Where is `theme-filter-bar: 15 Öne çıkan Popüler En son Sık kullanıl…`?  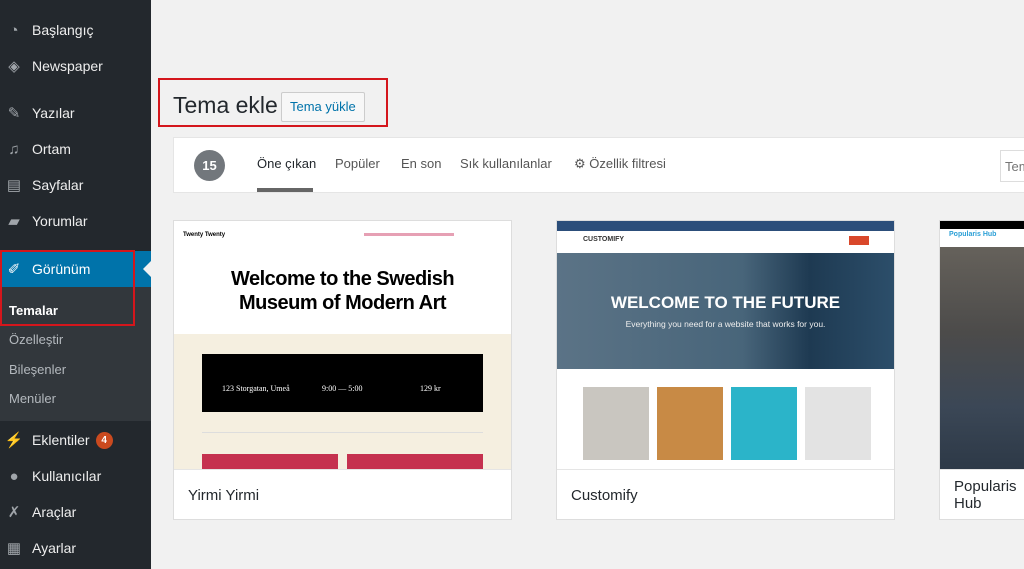 theme-filter-bar: 15 Öne çıkan Popüler En son Sık kullanıl… is located at coordinates (598, 165).